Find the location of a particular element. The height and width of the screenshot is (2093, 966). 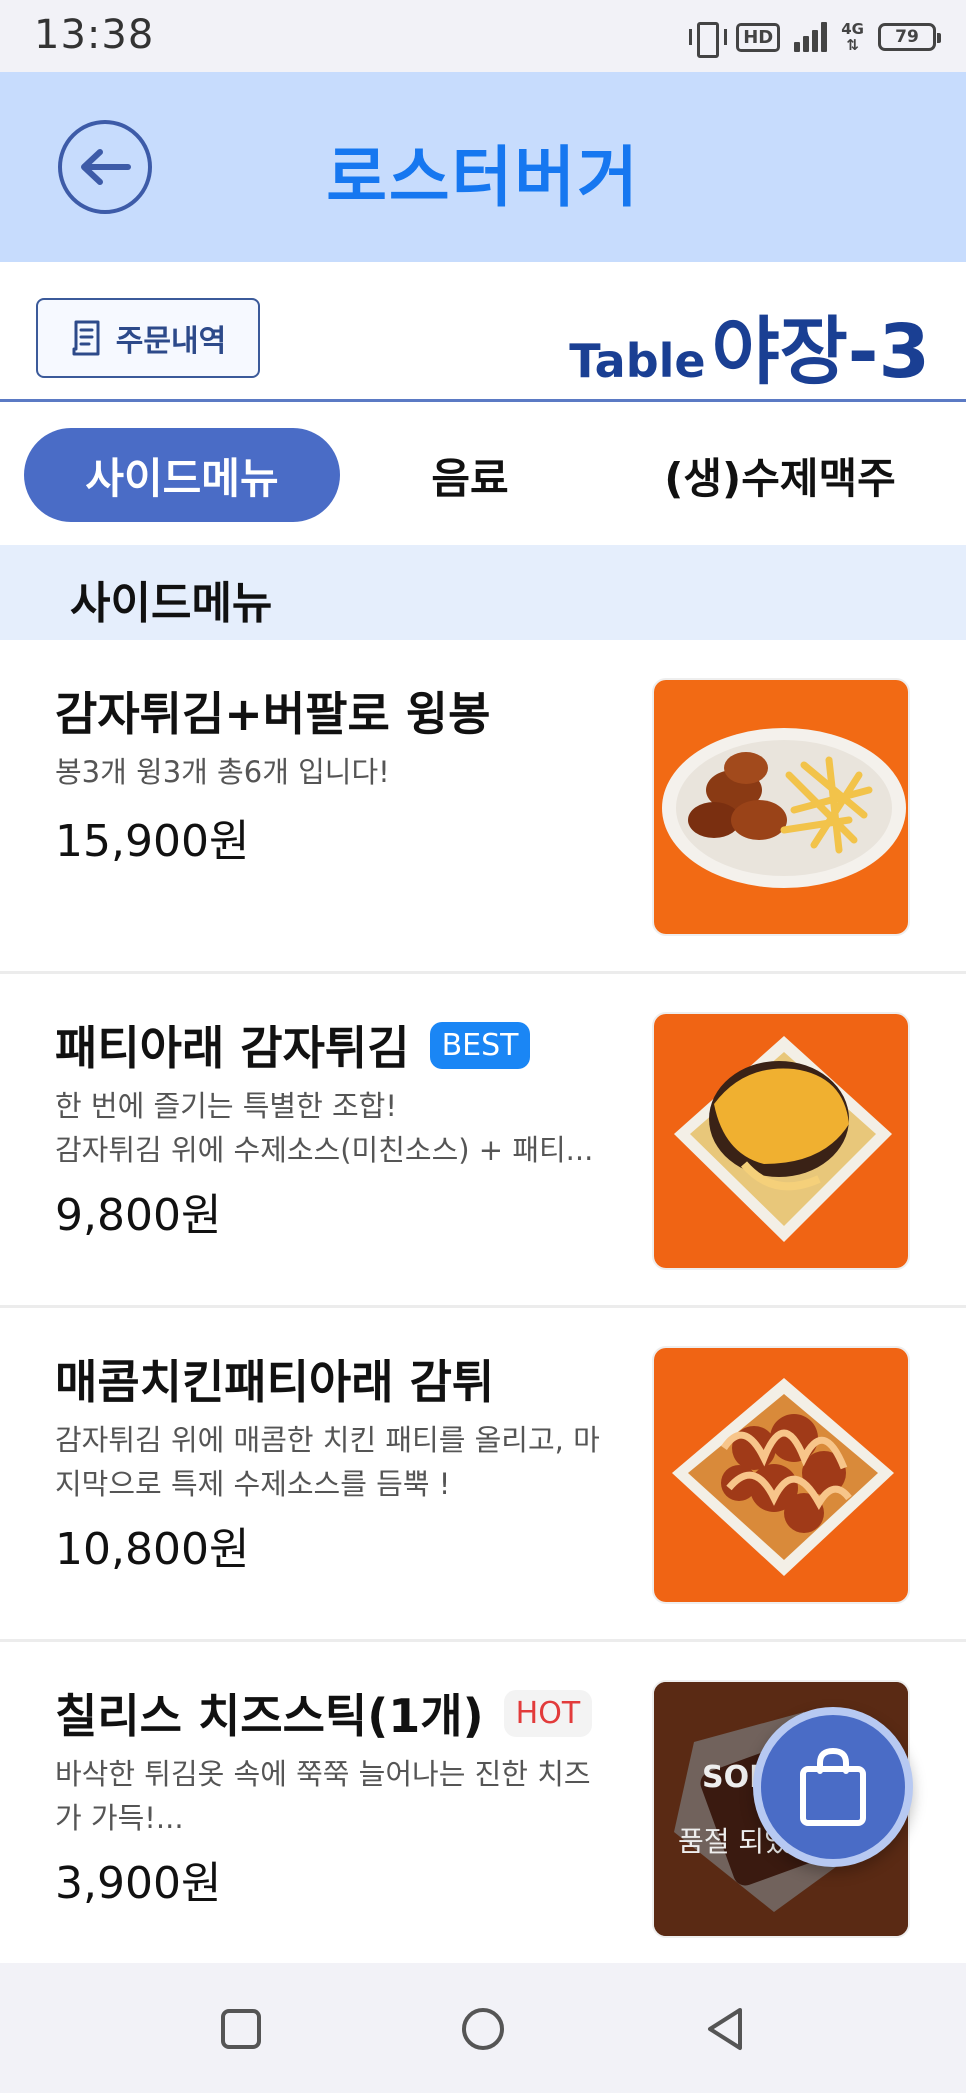

home-icon is located at coordinates (483, 2029).